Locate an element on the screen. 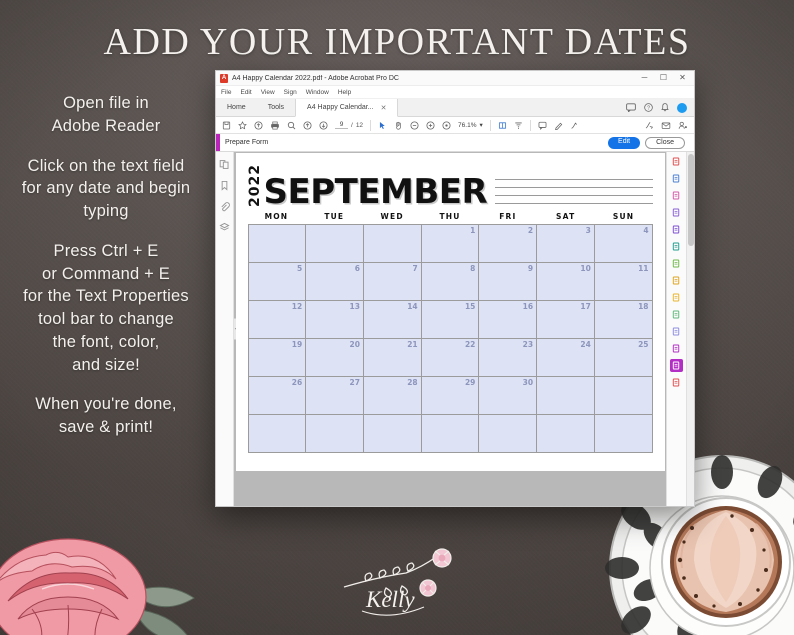  menu-item-view: View is located at coordinates (268, 92).